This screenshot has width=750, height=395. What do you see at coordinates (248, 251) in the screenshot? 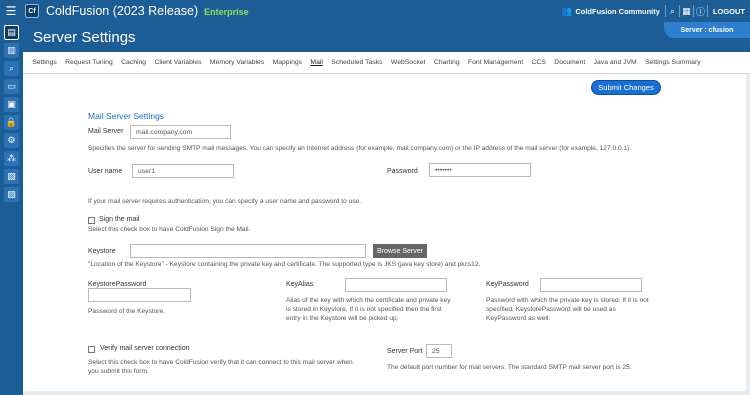
I see `keystore-input` at bounding box center [248, 251].